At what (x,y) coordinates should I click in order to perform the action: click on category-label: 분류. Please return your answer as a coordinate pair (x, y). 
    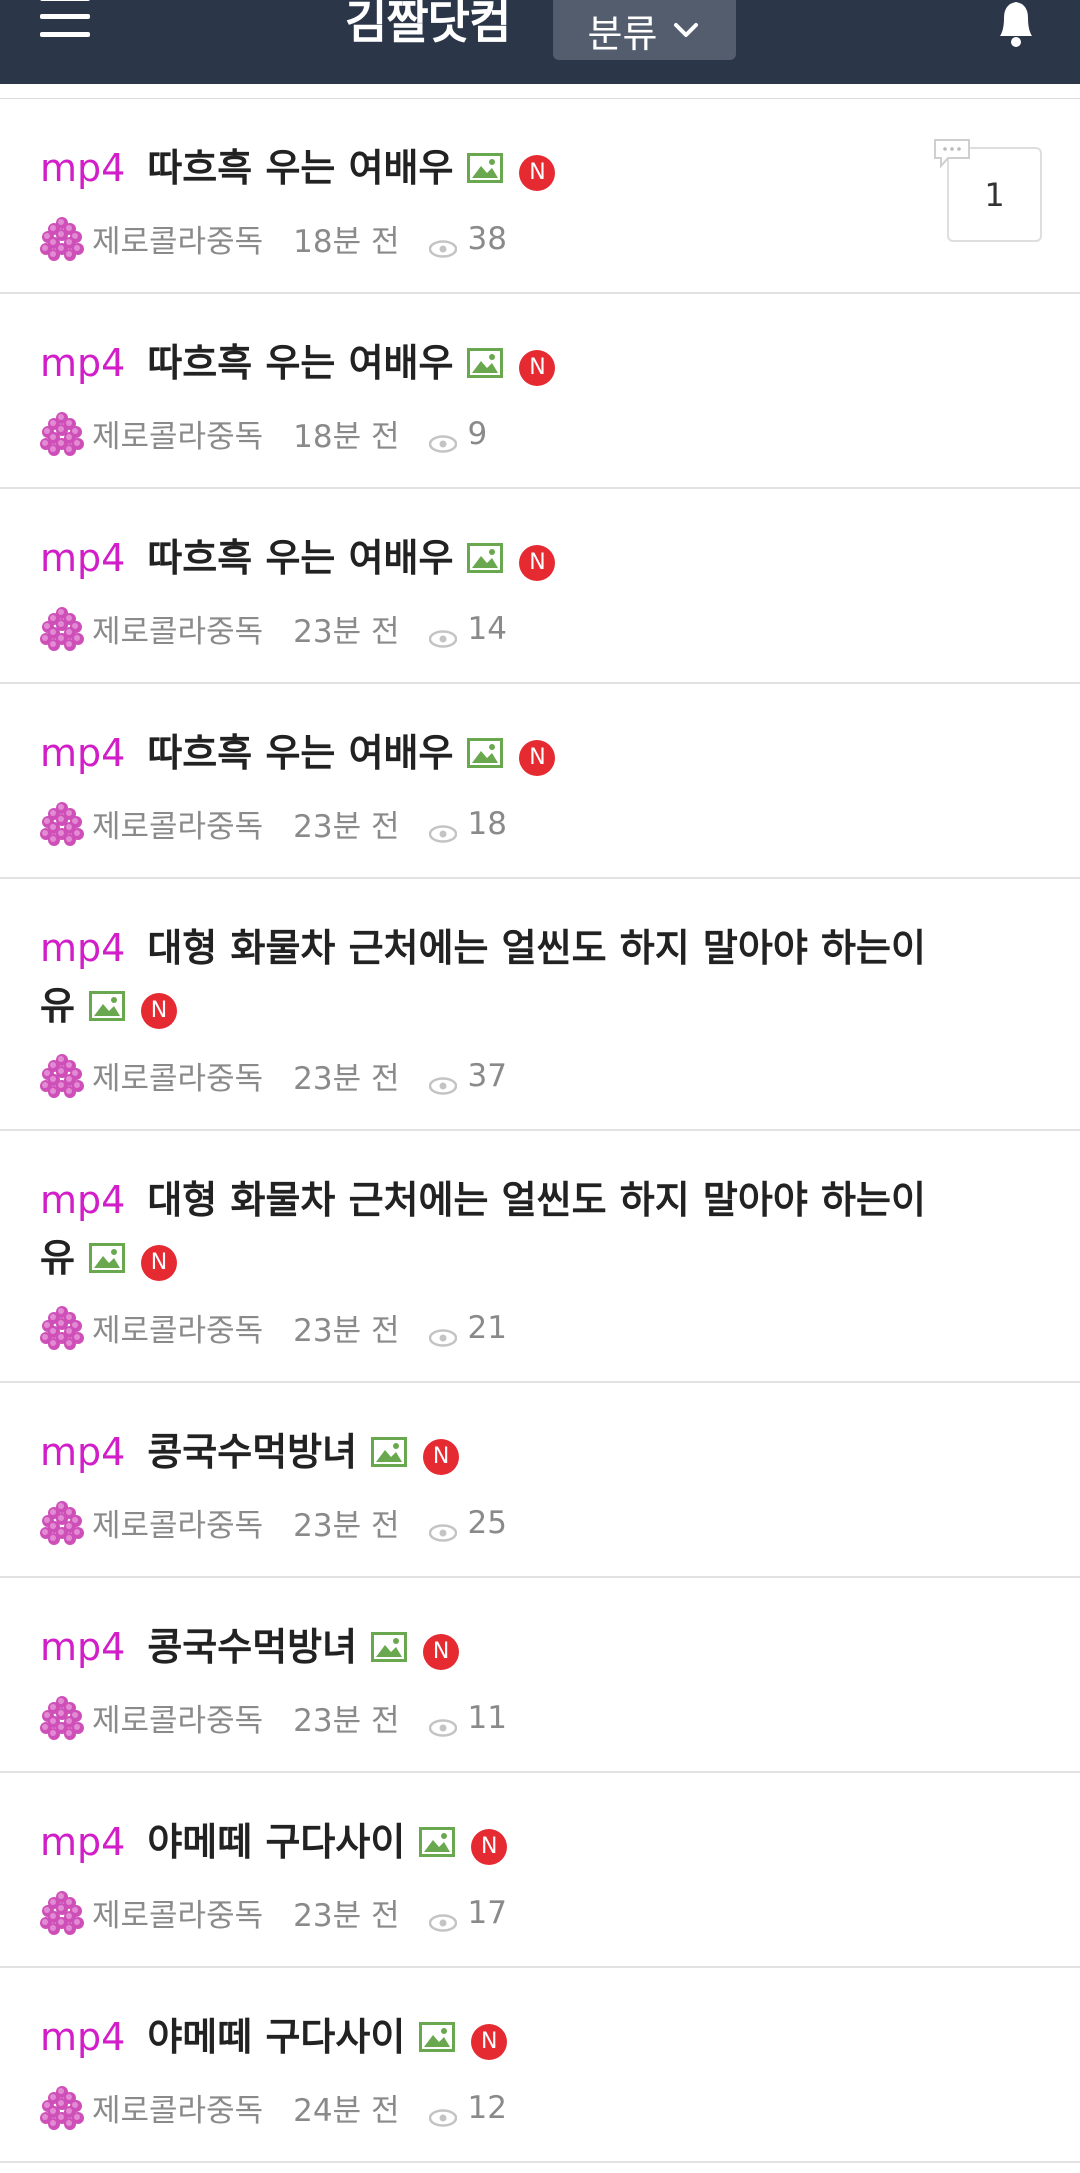
    Looking at the image, I should click on (622, 33).